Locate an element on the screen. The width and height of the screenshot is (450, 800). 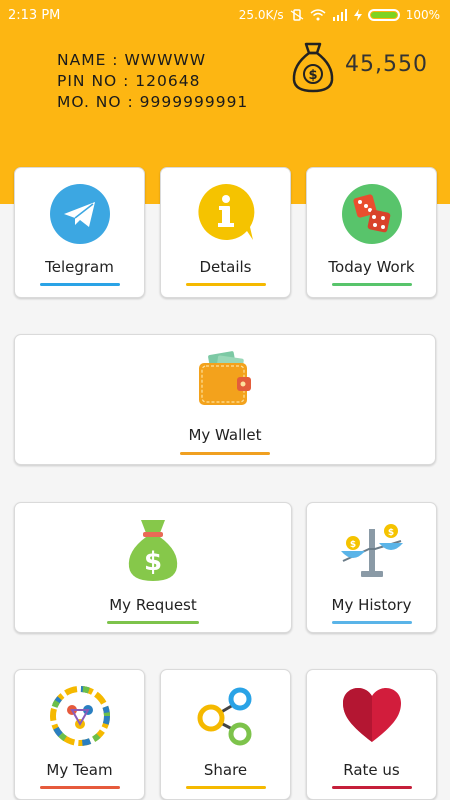
my-team-underline is located at coordinates (79, 787).